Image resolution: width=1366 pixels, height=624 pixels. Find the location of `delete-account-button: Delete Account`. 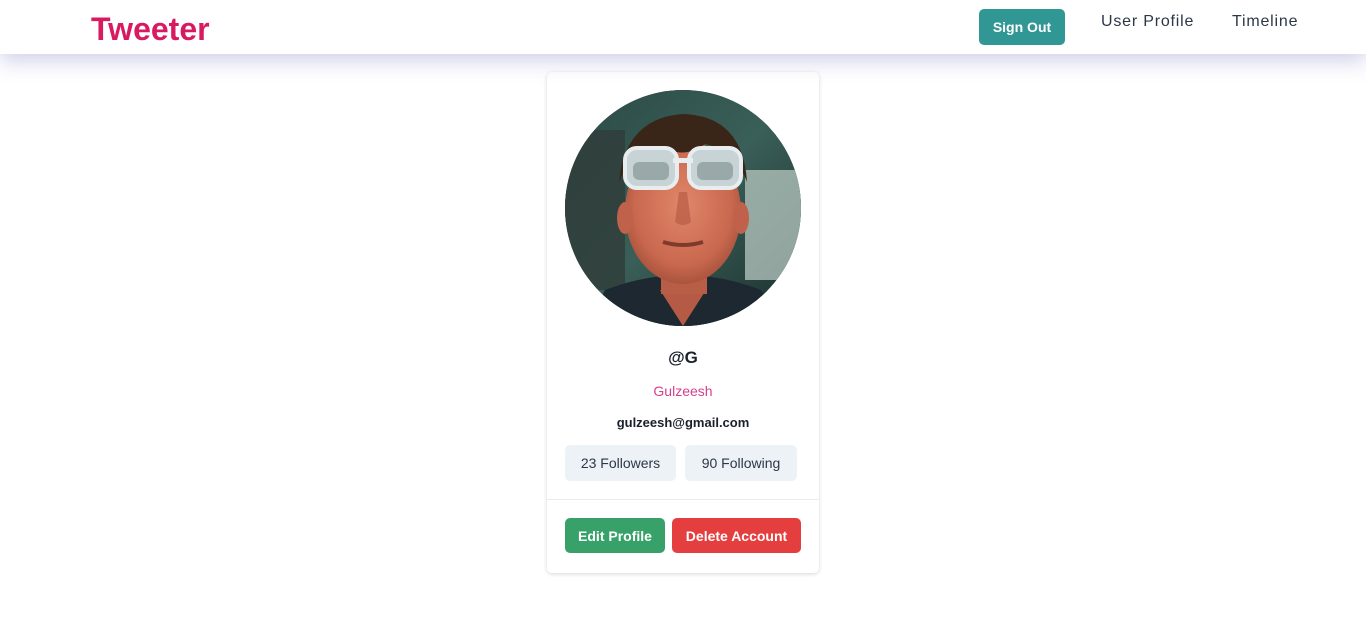

delete-account-button: Delete Account is located at coordinates (736, 535).